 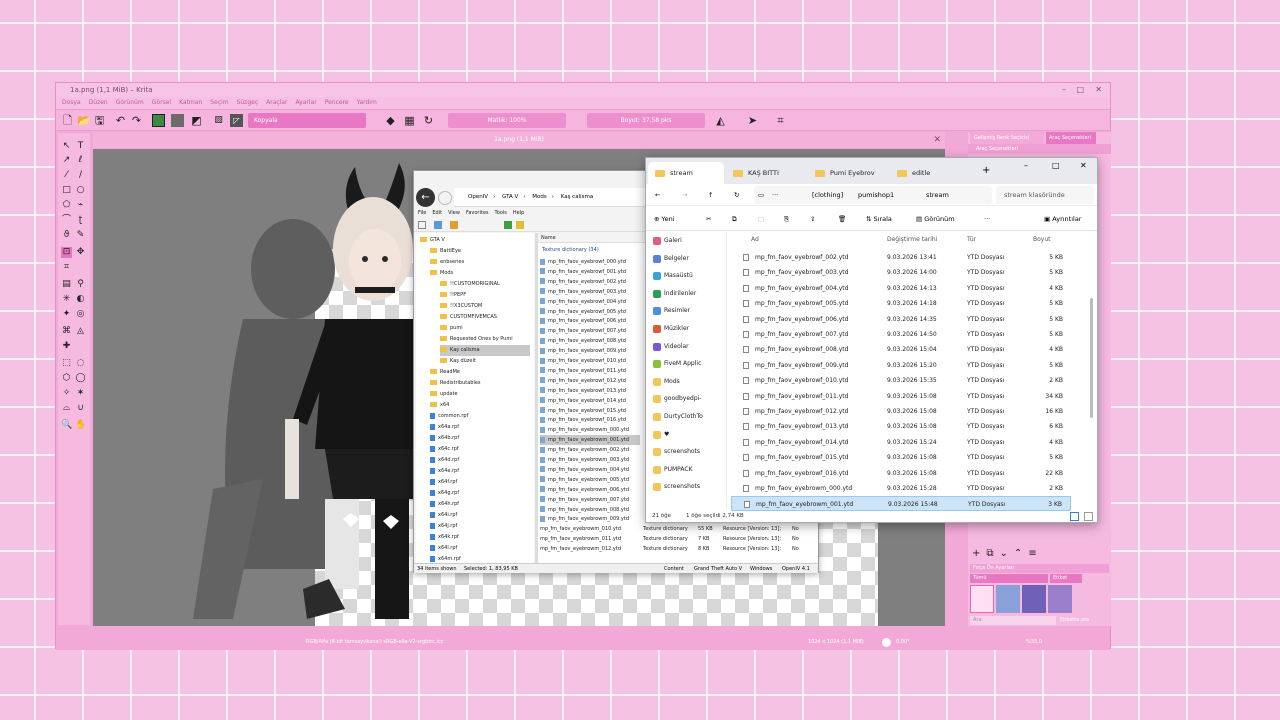 I want to click on column-date: Değiştirme tarihi, so click(x=912, y=239).